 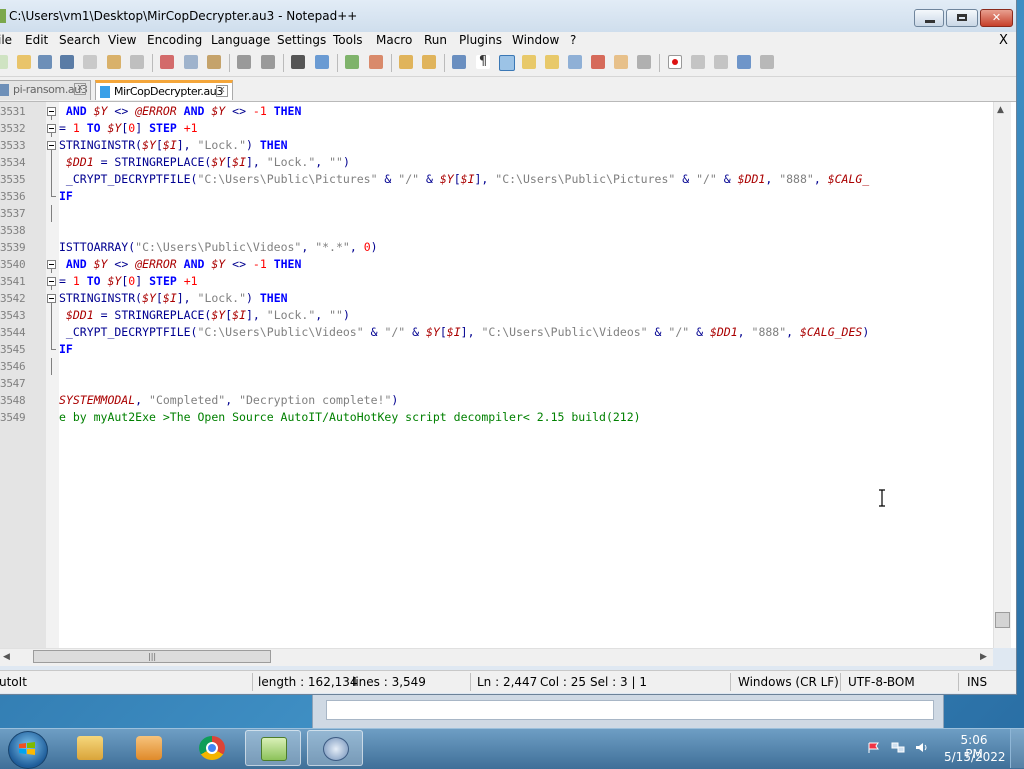 I want to click on copy-icon, so click(x=191, y=62).